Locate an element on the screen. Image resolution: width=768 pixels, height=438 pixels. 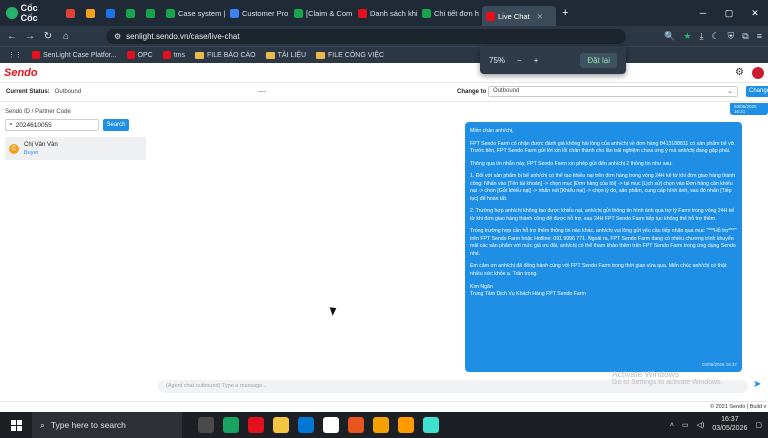
clock-date: 03/05/2026 is located at coordinates (730, 428).